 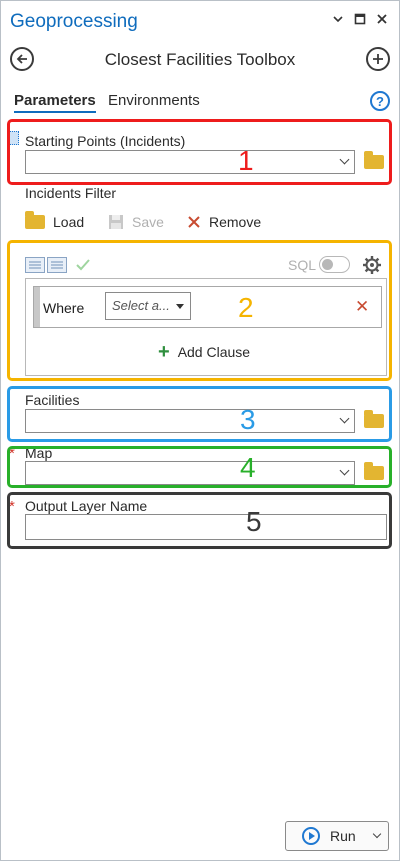 I want to click on remove-label: Remove, so click(x=235, y=222).